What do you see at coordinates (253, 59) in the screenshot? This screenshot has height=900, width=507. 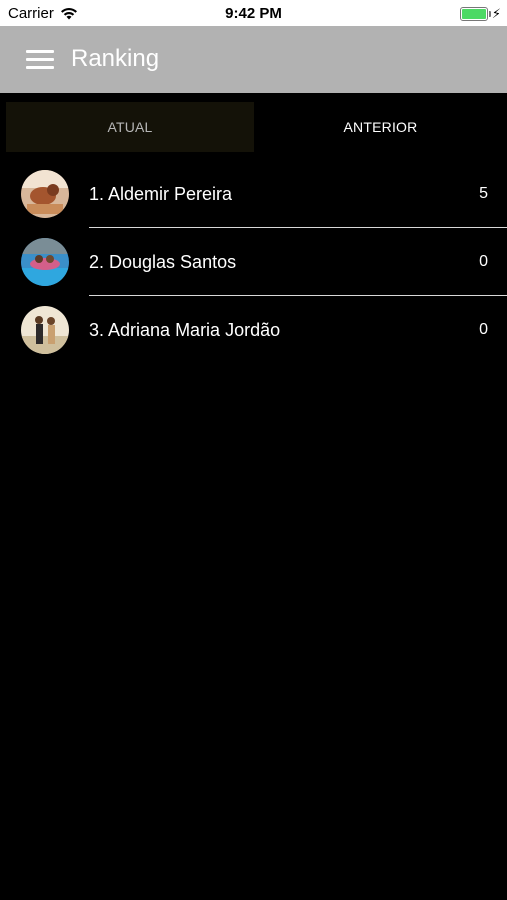 I see `app-bar: Ranking` at bounding box center [253, 59].